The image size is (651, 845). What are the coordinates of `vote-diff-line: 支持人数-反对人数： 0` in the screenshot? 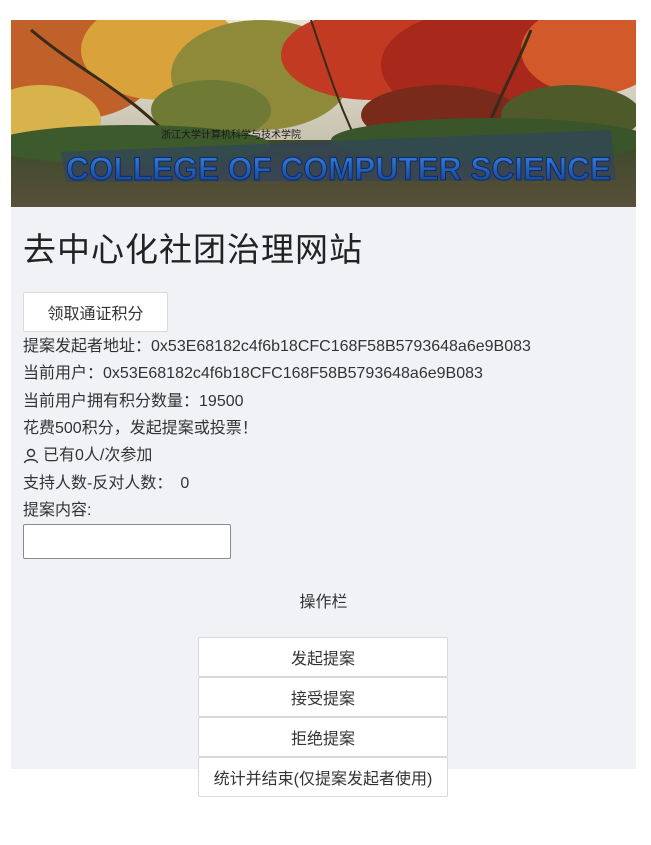 It's located at (106, 484).